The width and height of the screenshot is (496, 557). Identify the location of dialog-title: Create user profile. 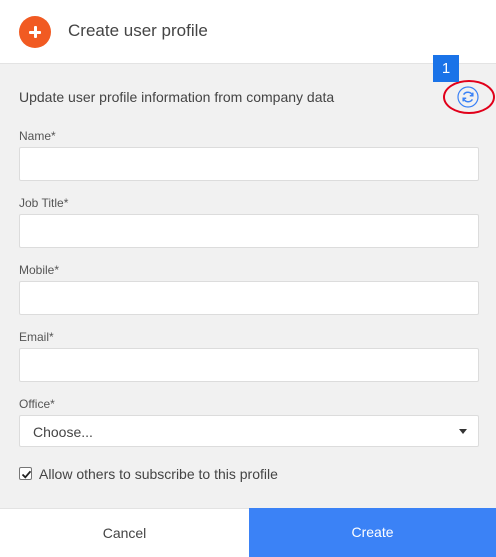
(138, 30).